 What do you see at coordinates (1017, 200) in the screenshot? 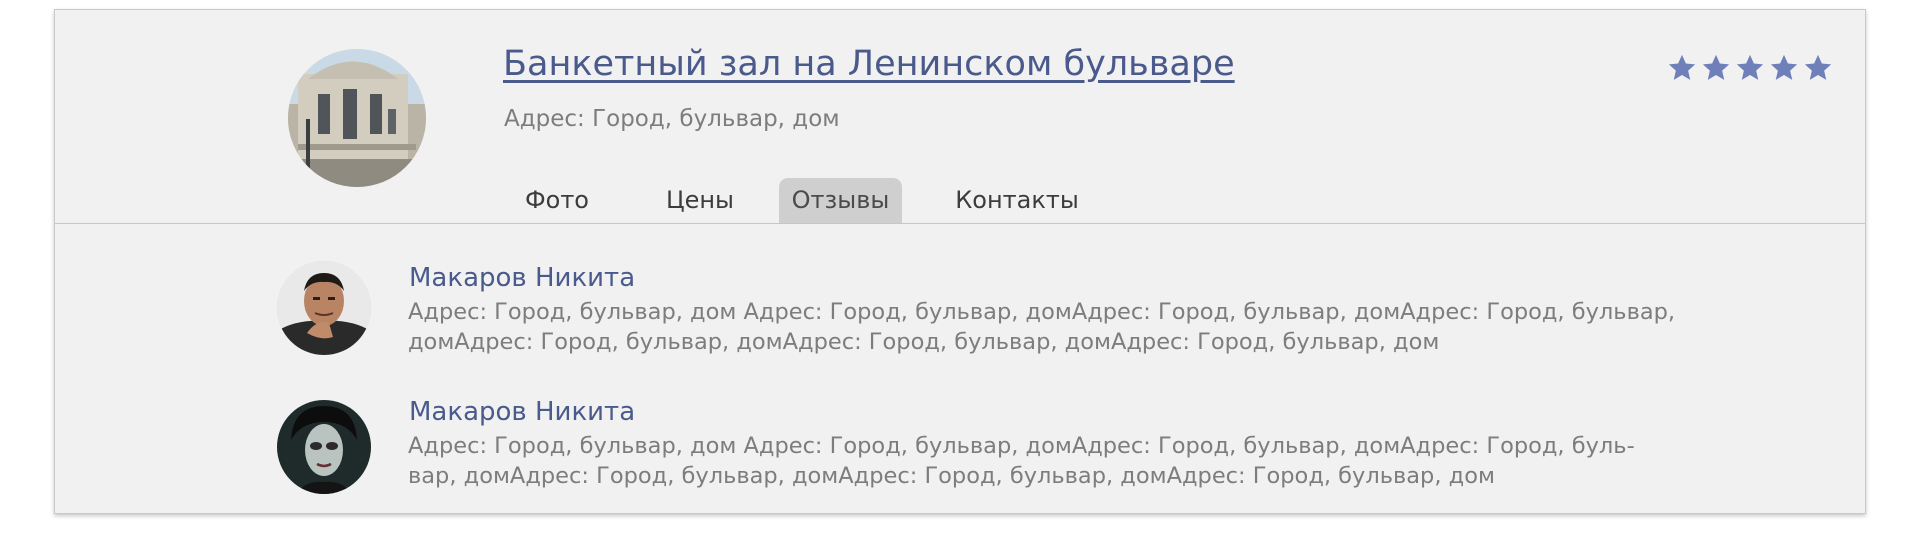
I see `tab-contacts: Контакты` at bounding box center [1017, 200].